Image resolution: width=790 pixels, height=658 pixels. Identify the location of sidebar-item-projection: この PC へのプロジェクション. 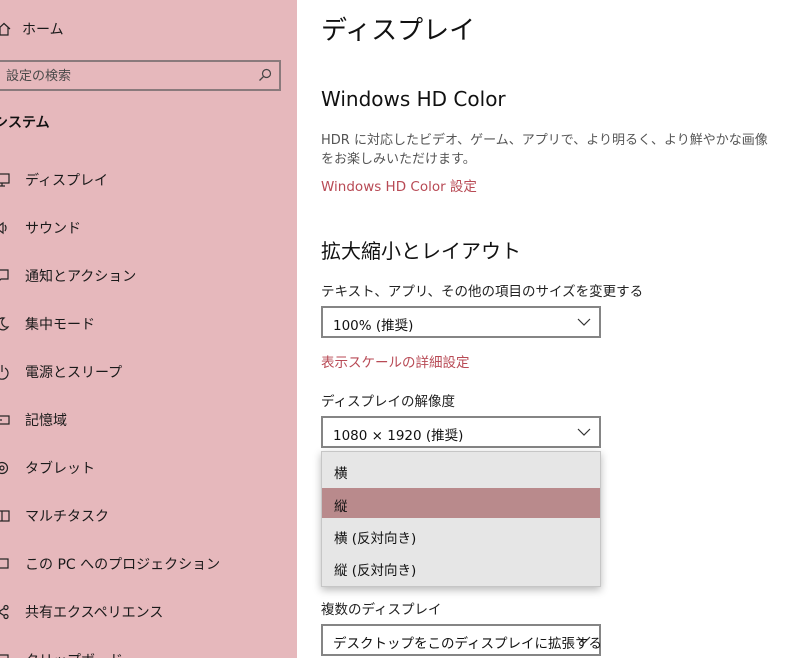
(148, 564).